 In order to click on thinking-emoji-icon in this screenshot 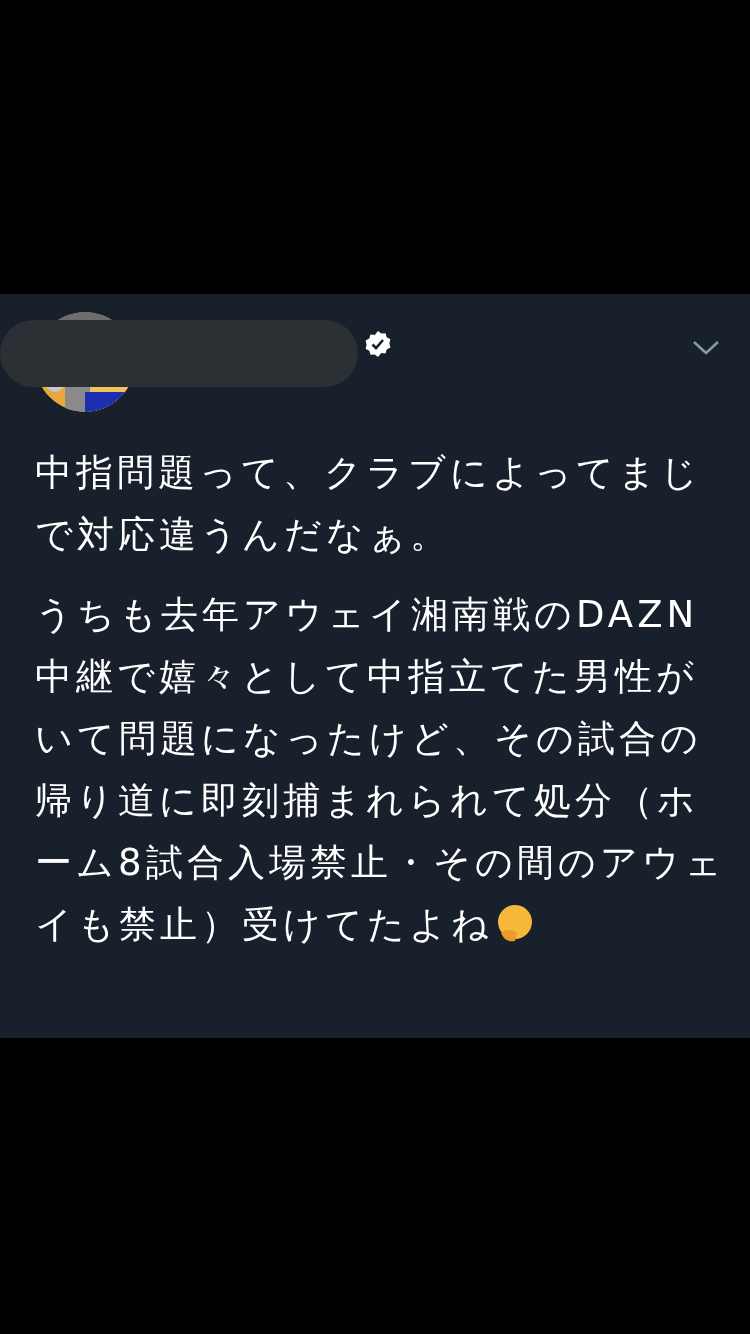, I will do `click(515, 923)`.